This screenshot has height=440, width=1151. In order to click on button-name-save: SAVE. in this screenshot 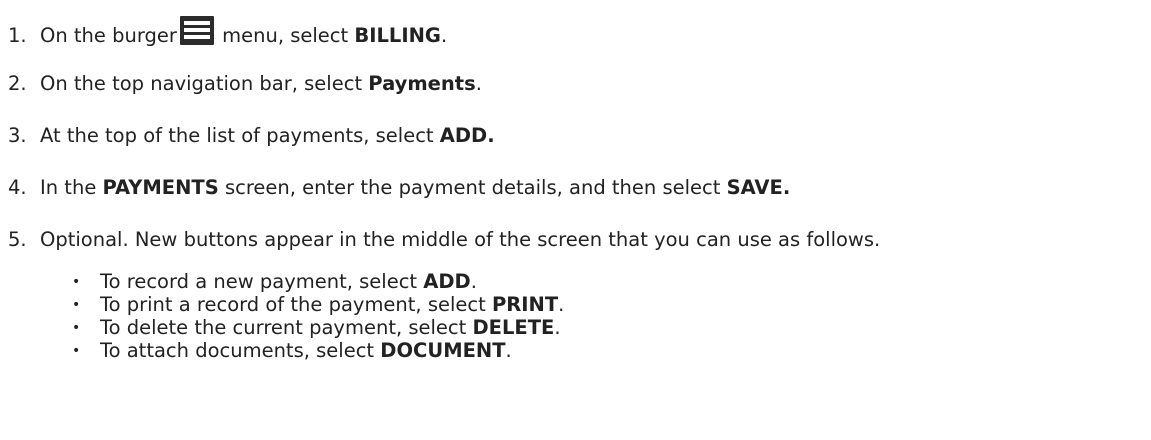, I will do `click(758, 187)`.